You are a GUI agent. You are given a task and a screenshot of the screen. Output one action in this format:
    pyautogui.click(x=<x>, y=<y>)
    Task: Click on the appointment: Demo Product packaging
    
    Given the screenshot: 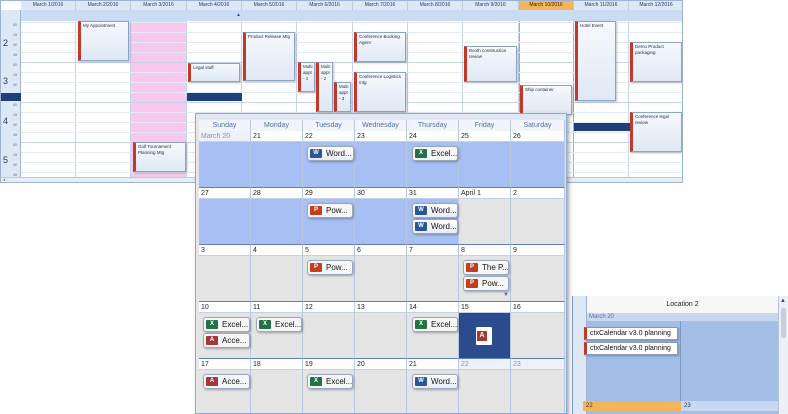 What is the action you would take?
    pyautogui.click(x=656, y=62)
    